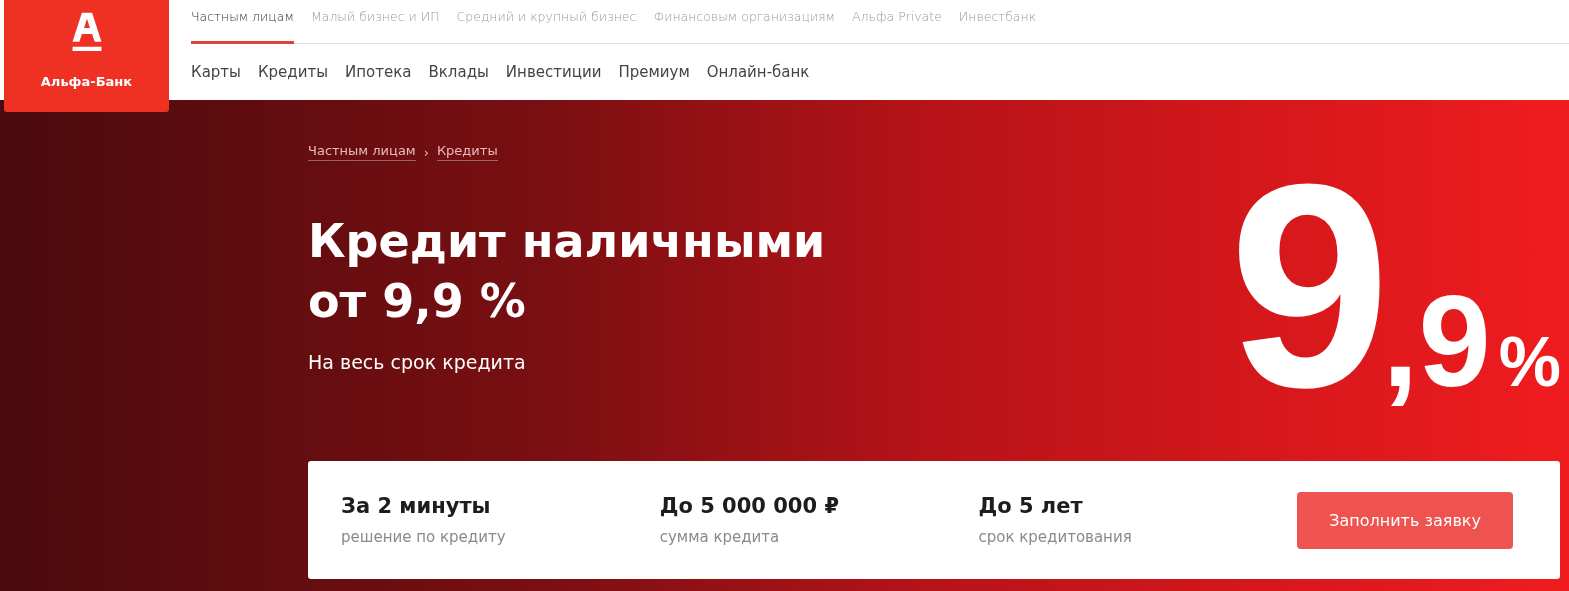  What do you see at coordinates (758, 71) in the screenshot?
I see `menu-link: Онлайн-банк` at bounding box center [758, 71].